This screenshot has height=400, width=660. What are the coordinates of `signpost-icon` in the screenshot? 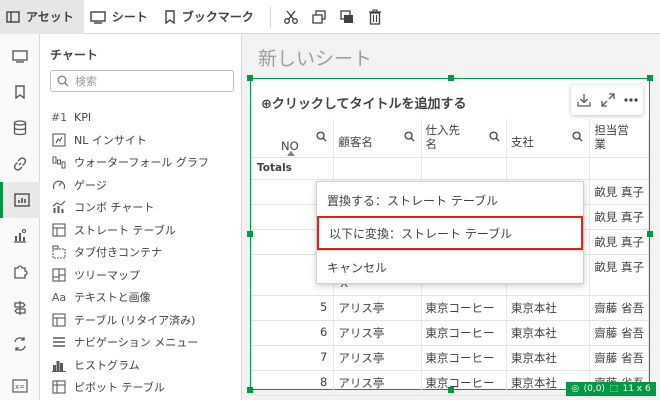 It's located at (20, 308).